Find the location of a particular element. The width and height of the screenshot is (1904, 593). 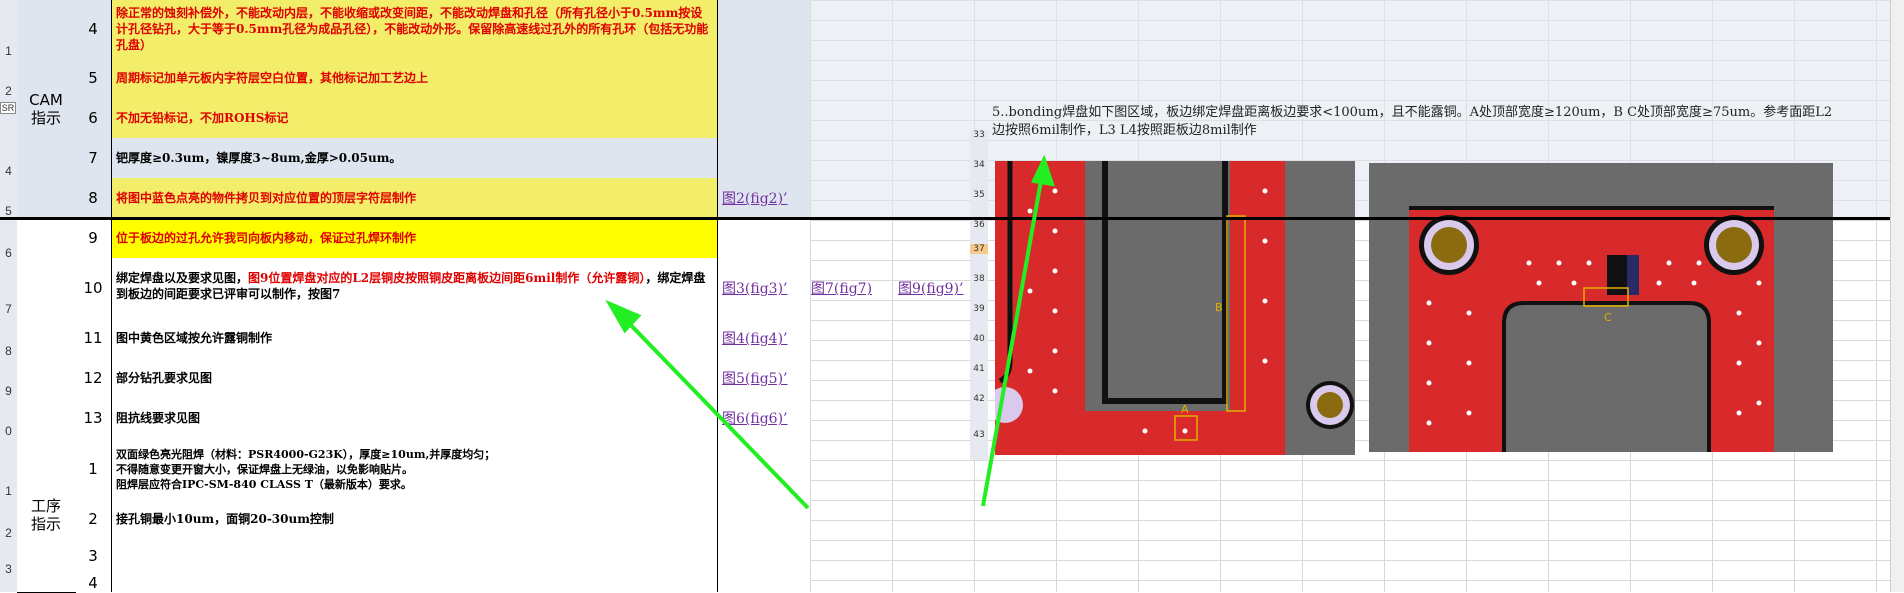

table-row: 11 图中黄色区域按允许露铜制作 图4(fig4)’ is located at coordinates (442, 338).